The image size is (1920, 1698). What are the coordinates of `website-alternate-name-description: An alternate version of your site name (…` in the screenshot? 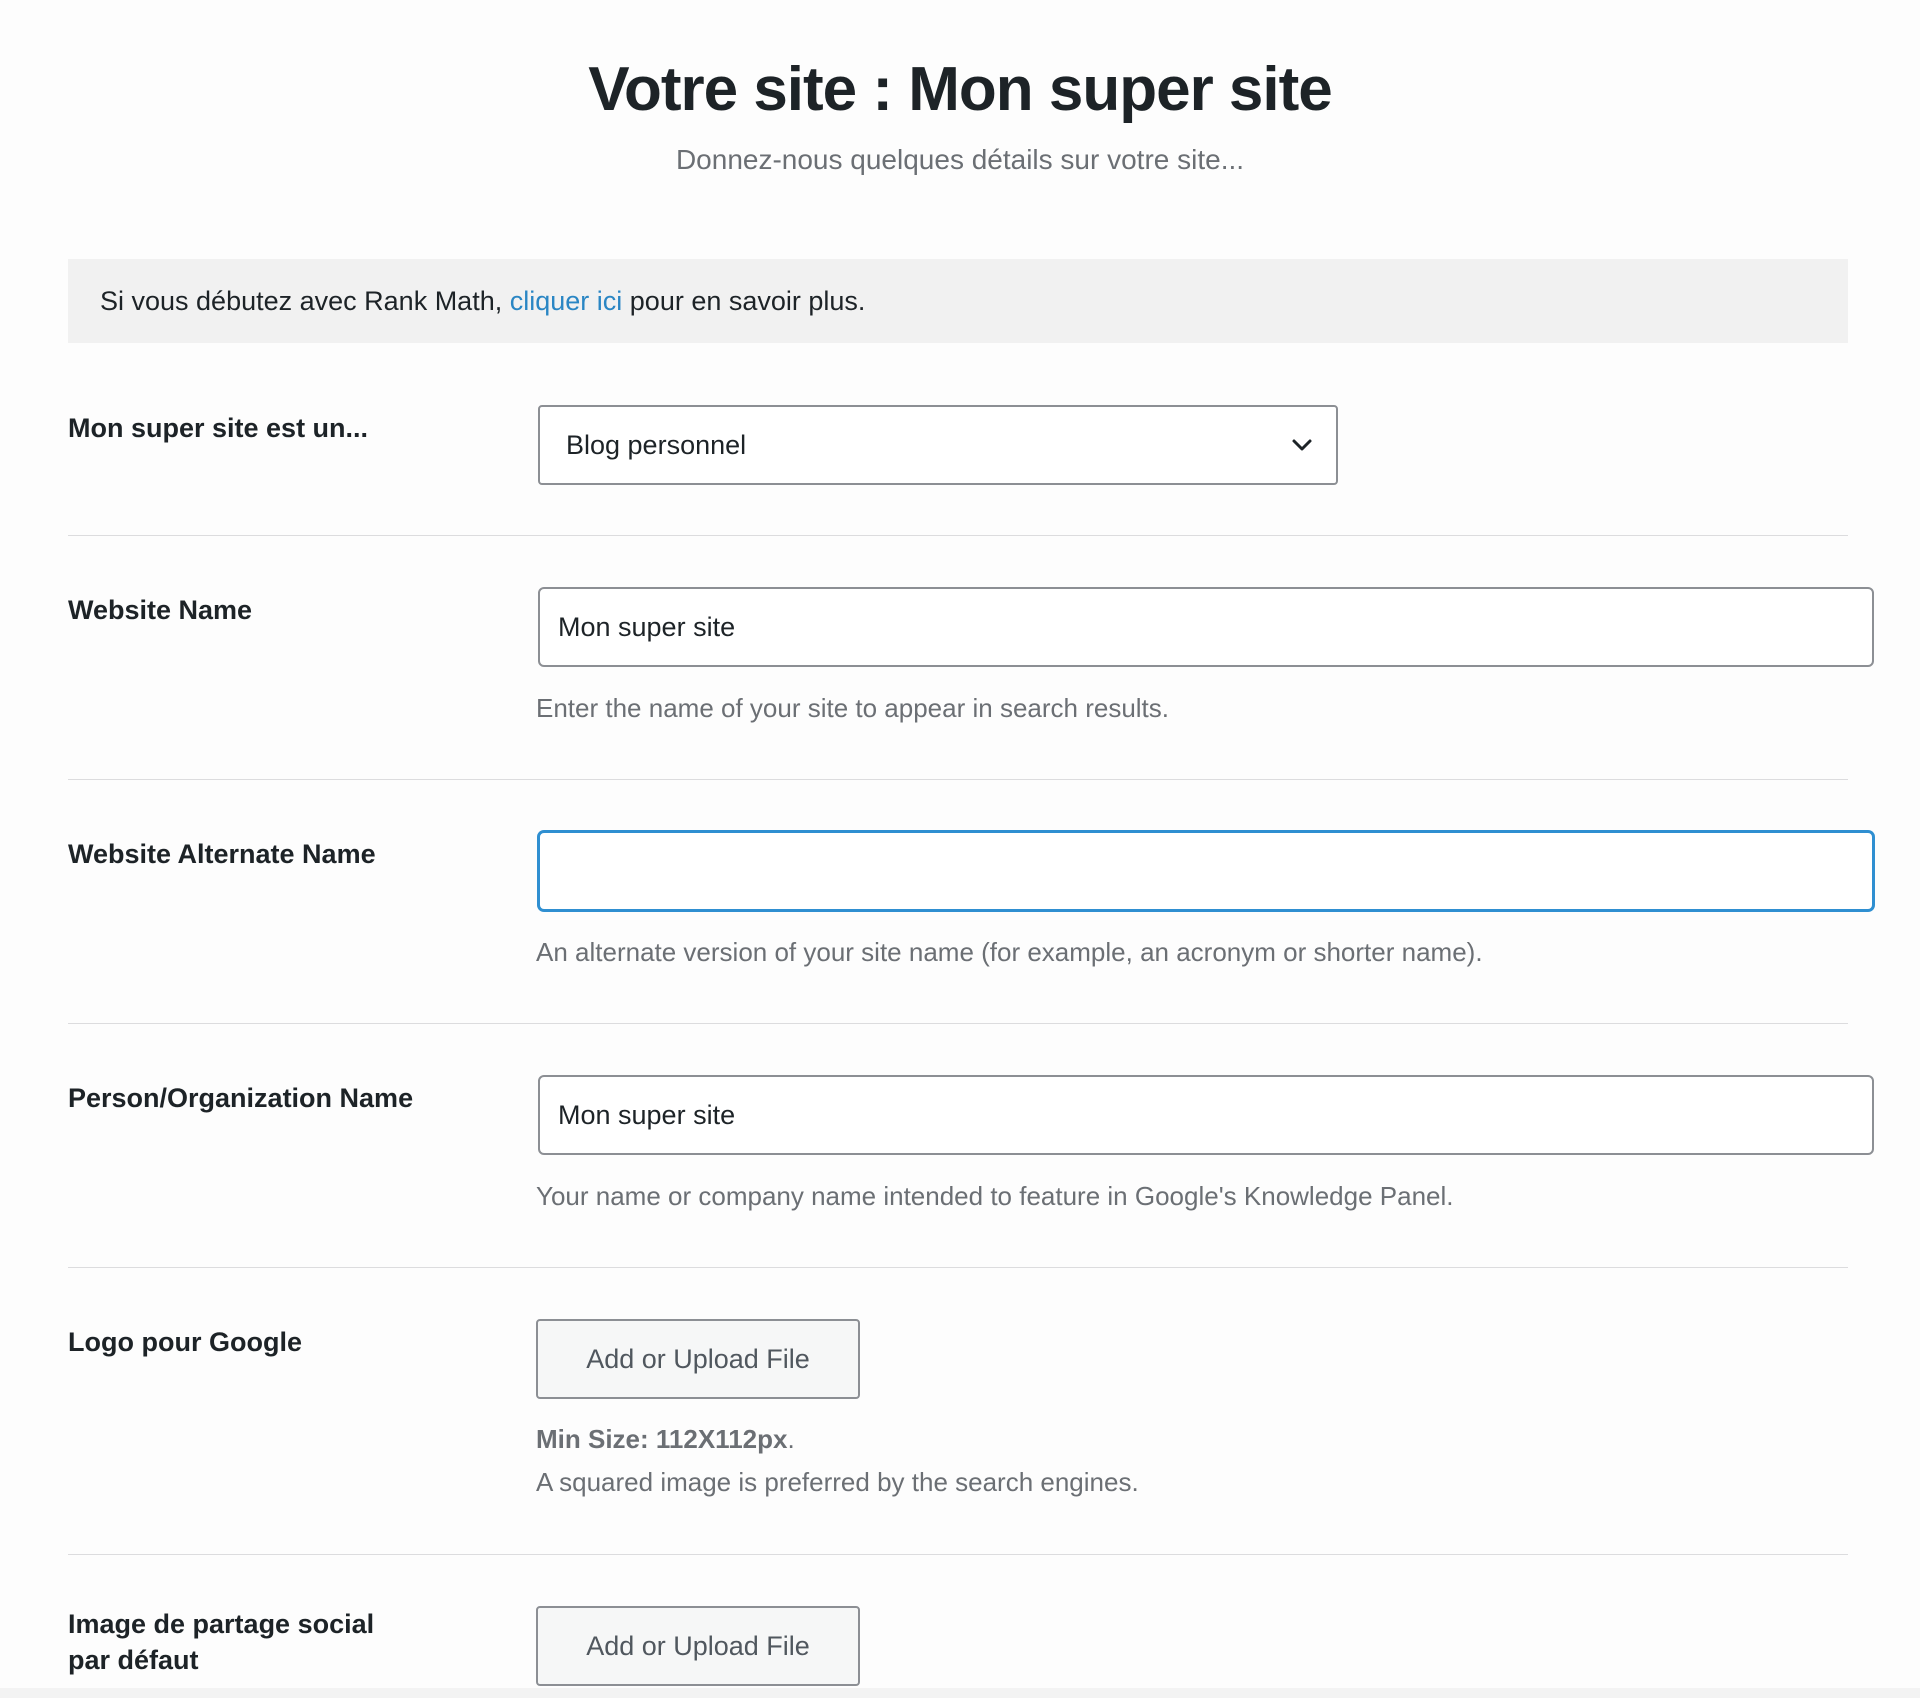 It's located at (1009, 952).